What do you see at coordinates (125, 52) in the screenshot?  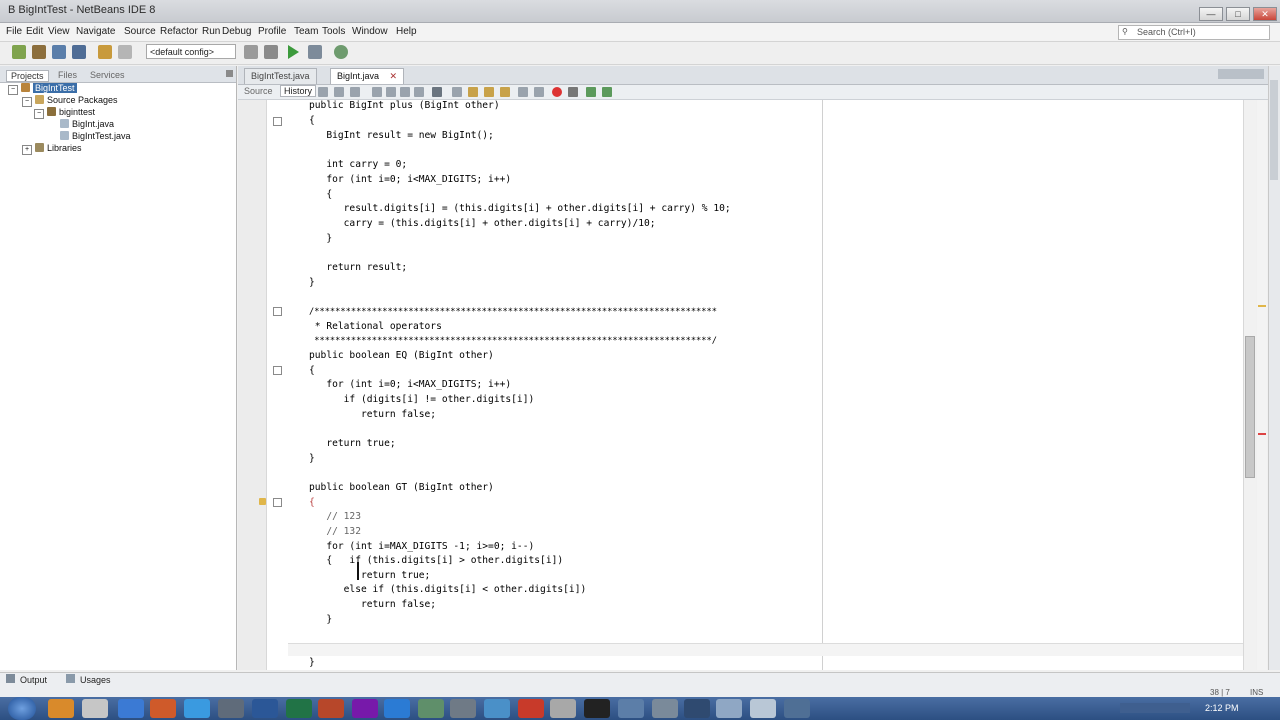 I see `redo-icon` at bounding box center [125, 52].